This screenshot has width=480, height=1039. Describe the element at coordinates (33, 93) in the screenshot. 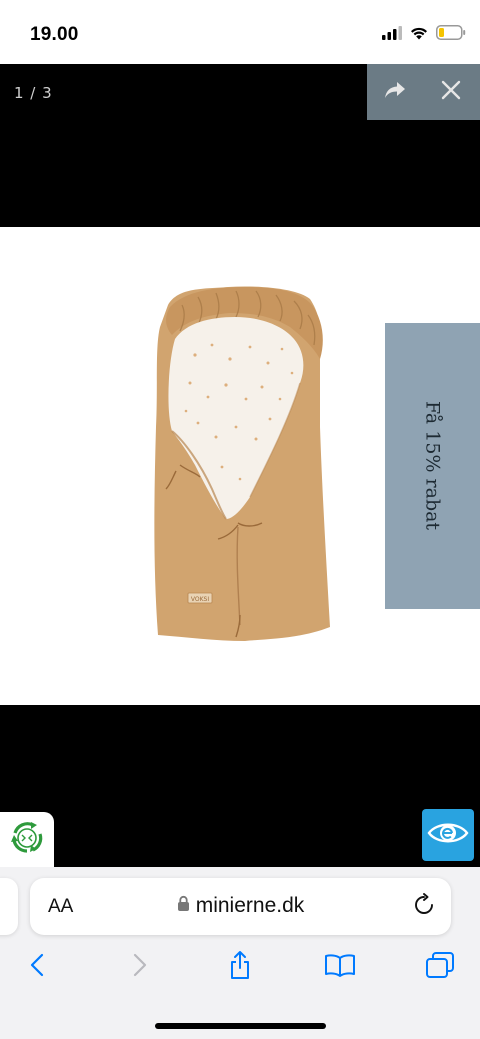

I see `image-counter: 1 / 3` at that location.